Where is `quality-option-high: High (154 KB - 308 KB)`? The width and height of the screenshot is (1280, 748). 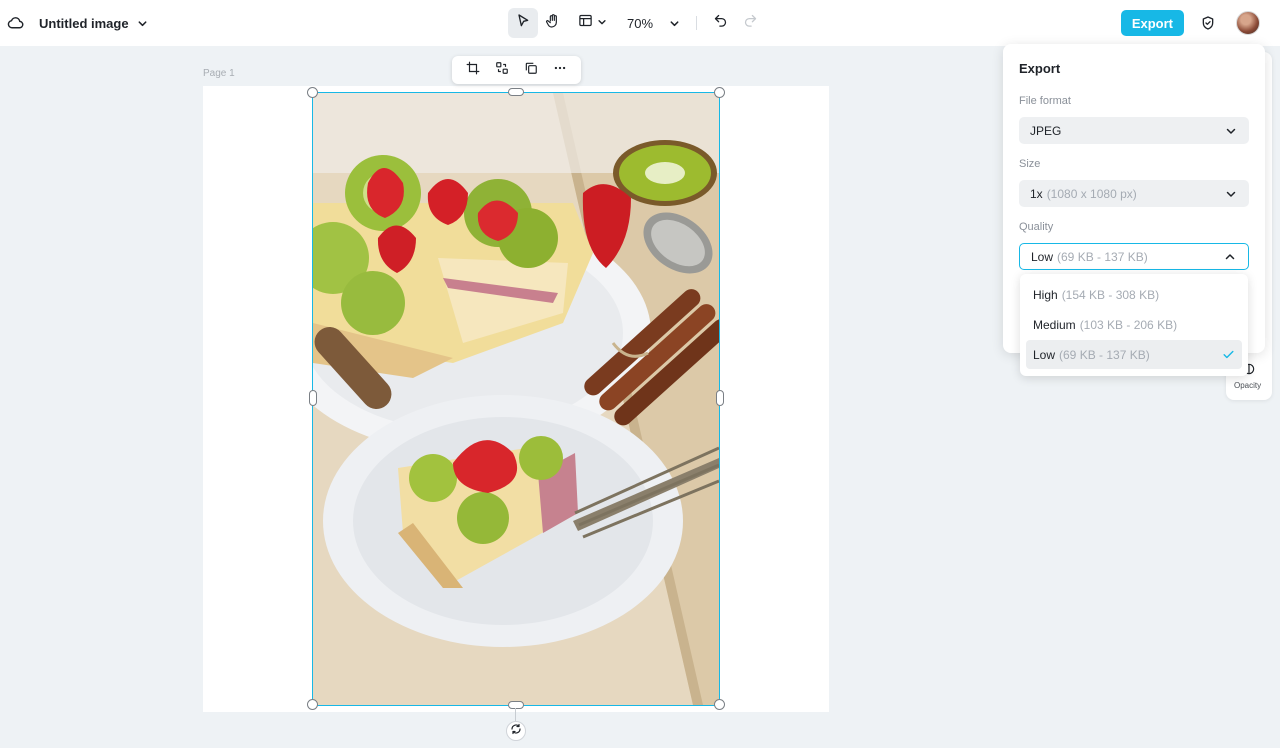
quality-option-high: High (154 KB - 308 KB) is located at coordinates (1134, 294).